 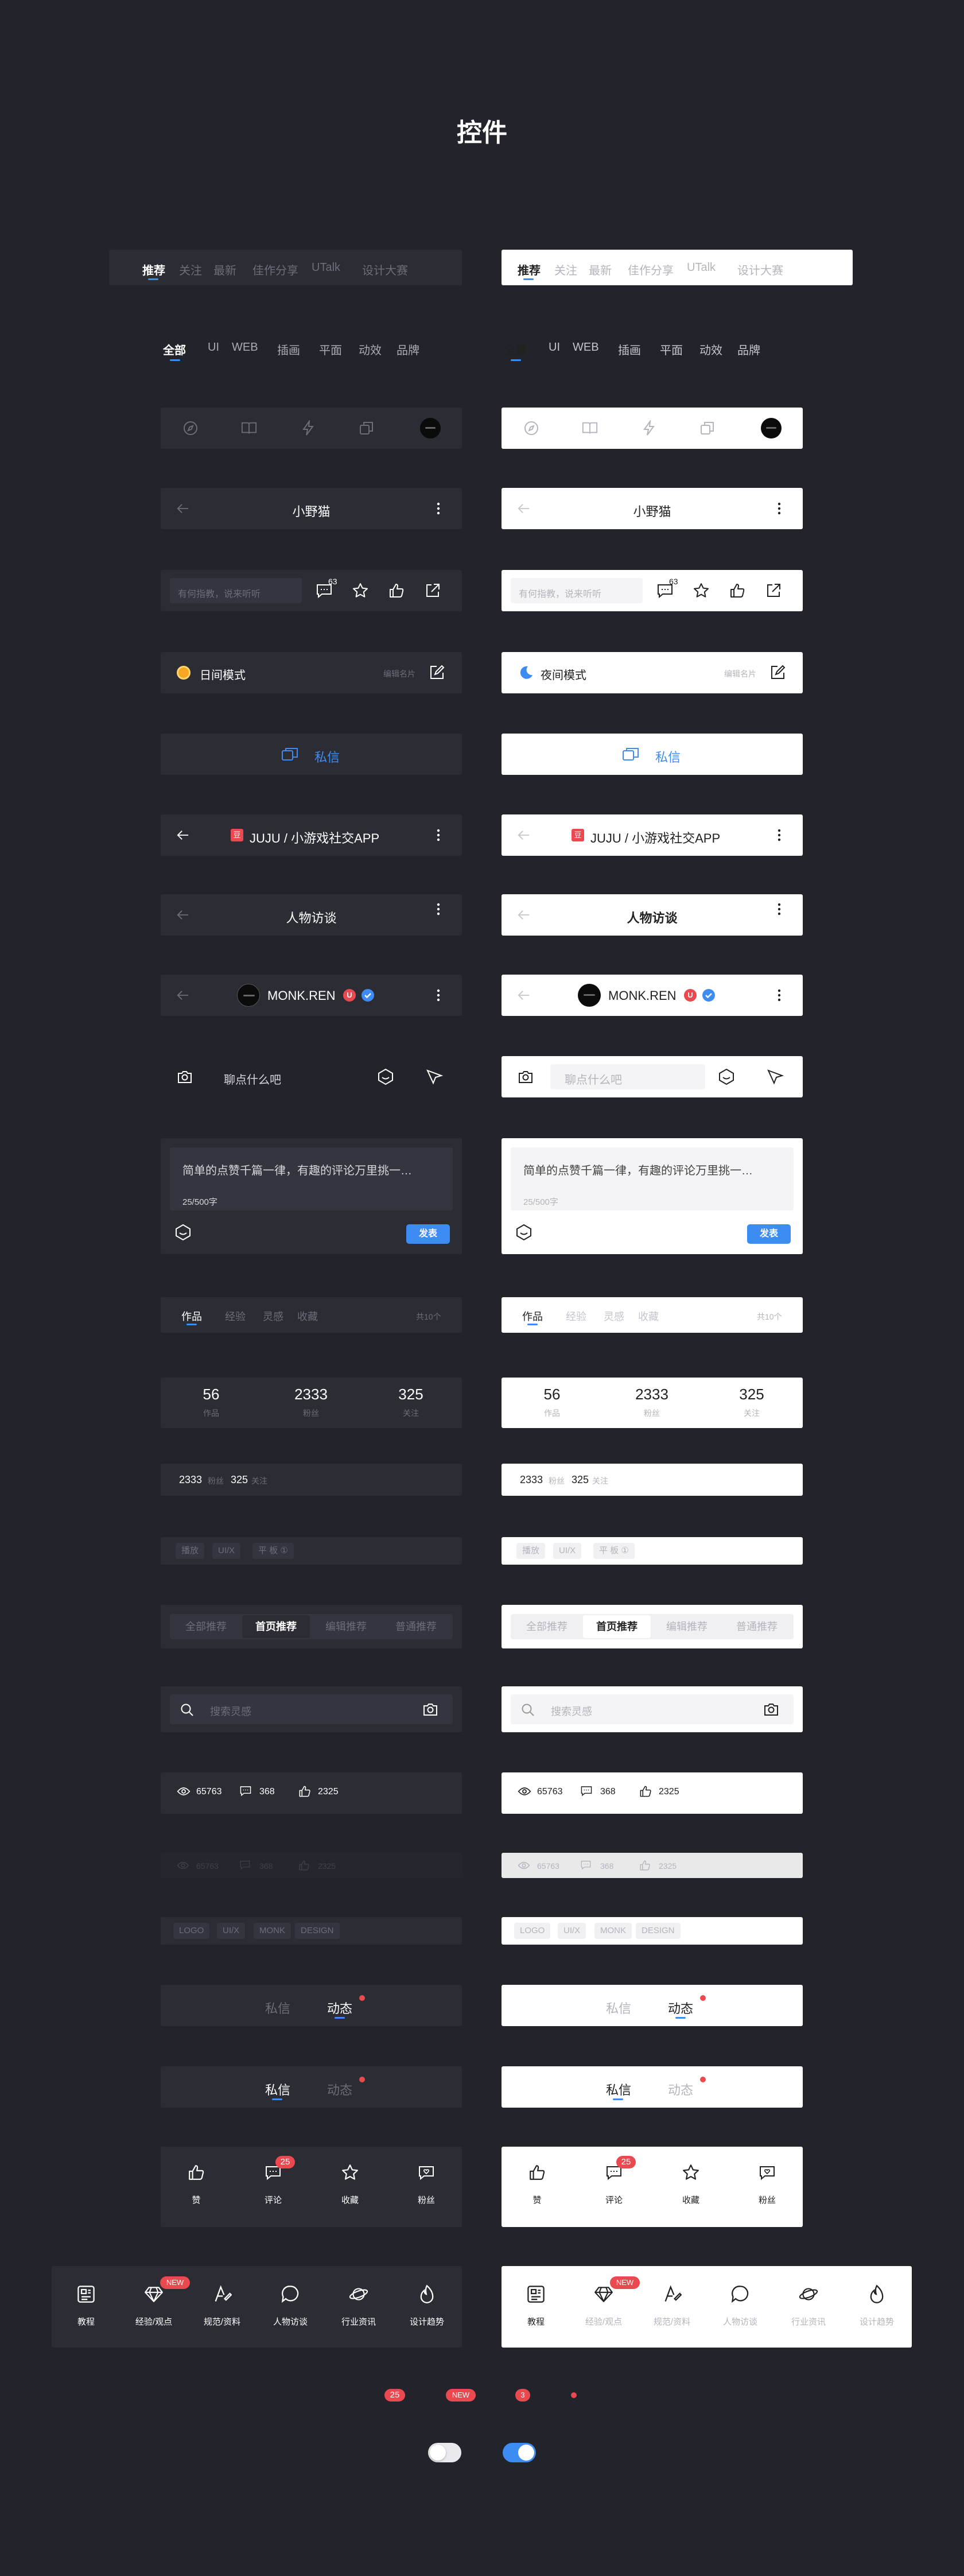 What do you see at coordinates (614, 1316) in the screenshot?
I see `profile-tab-2: 灵感` at bounding box center [614, 1316].